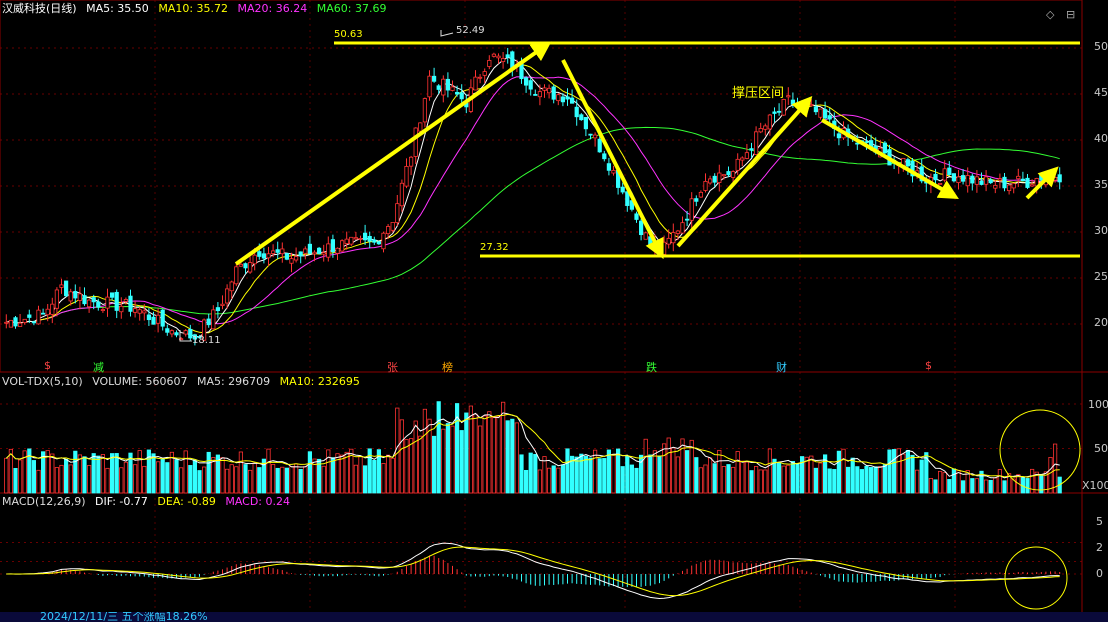  What do you see at coordinates (651, 367) in the screenshot?
I see `event-marker: 跌` at bounding box center [651, 367].